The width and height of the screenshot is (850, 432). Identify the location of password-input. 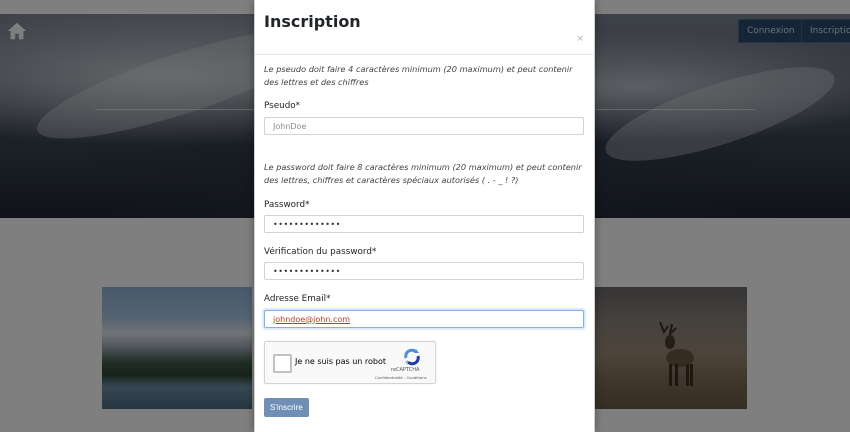
(424, 224).